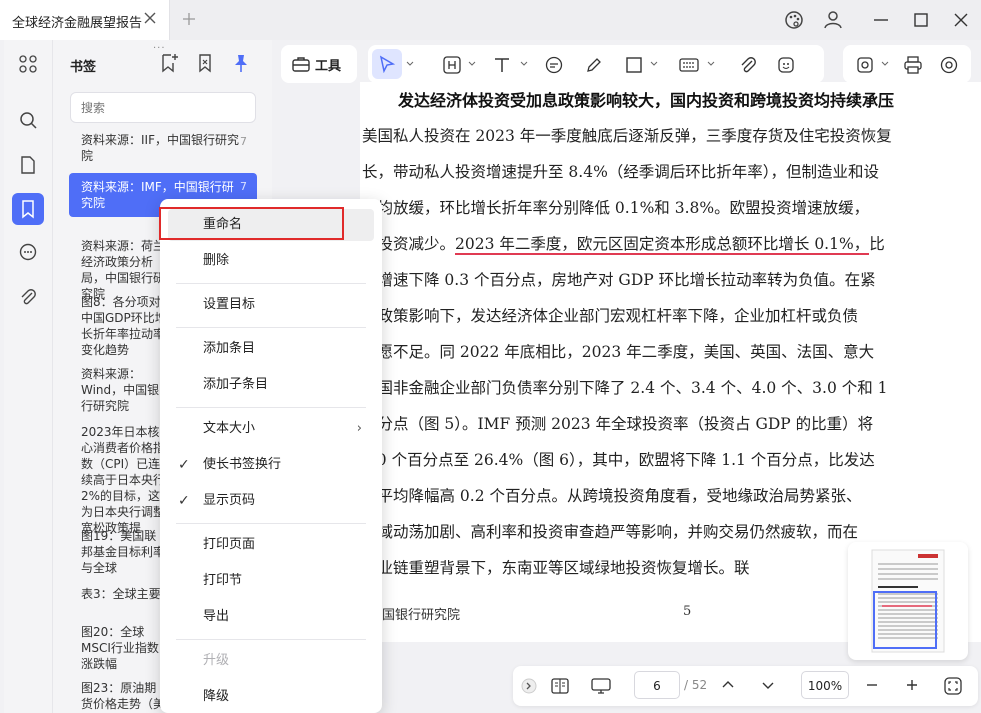 The image size is (981, 713). What do you see at coordinates (121, 594) in the screenshot?
I see `bookmark-text: 表3：全球主要` at bounding box center [121, 594].